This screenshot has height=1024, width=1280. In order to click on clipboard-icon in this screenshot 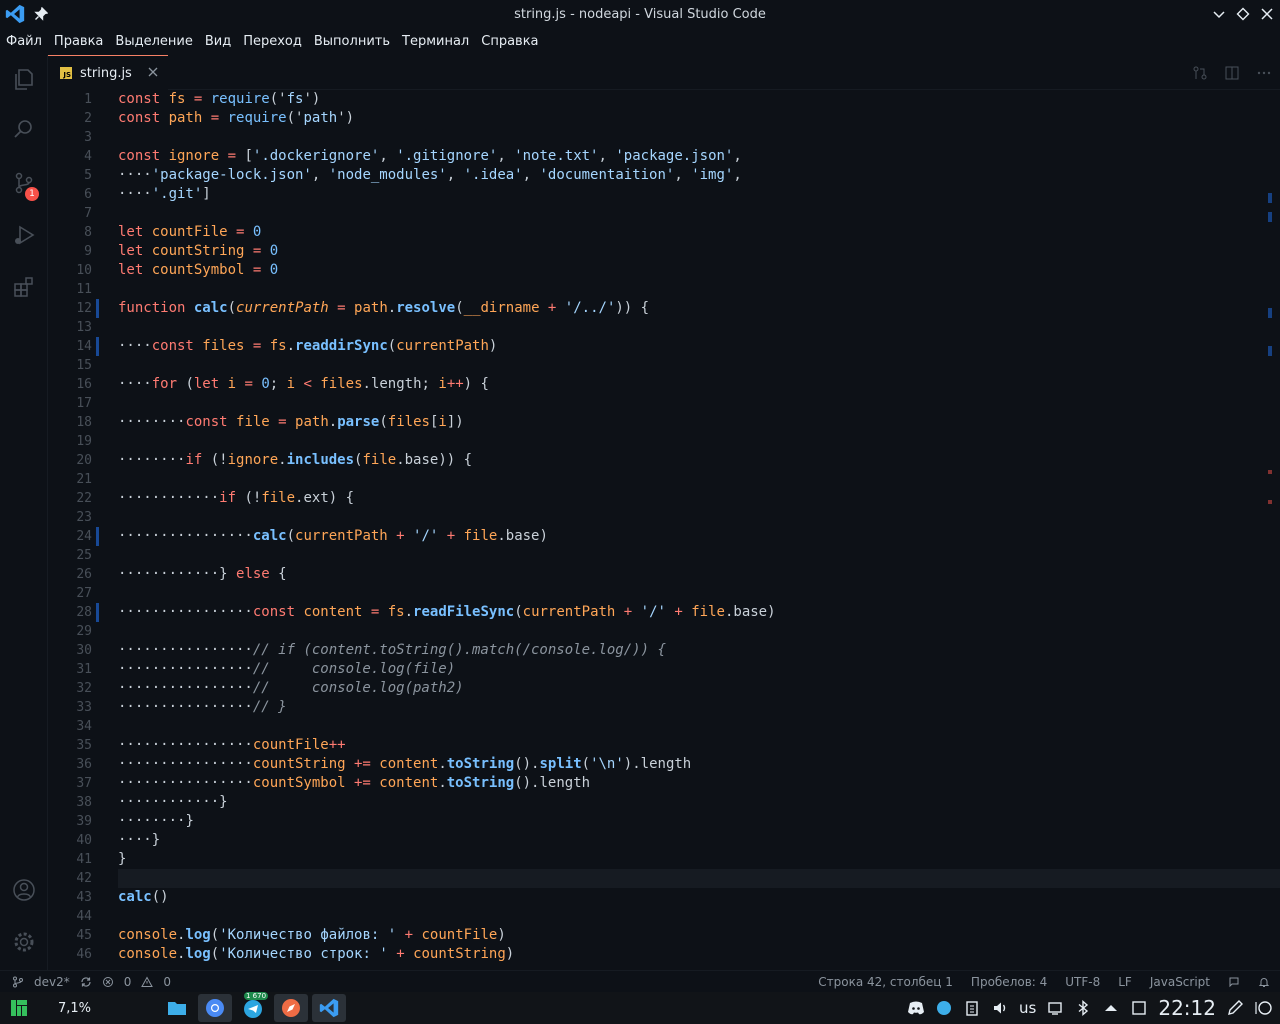, I will do `click(972, 1008)`.